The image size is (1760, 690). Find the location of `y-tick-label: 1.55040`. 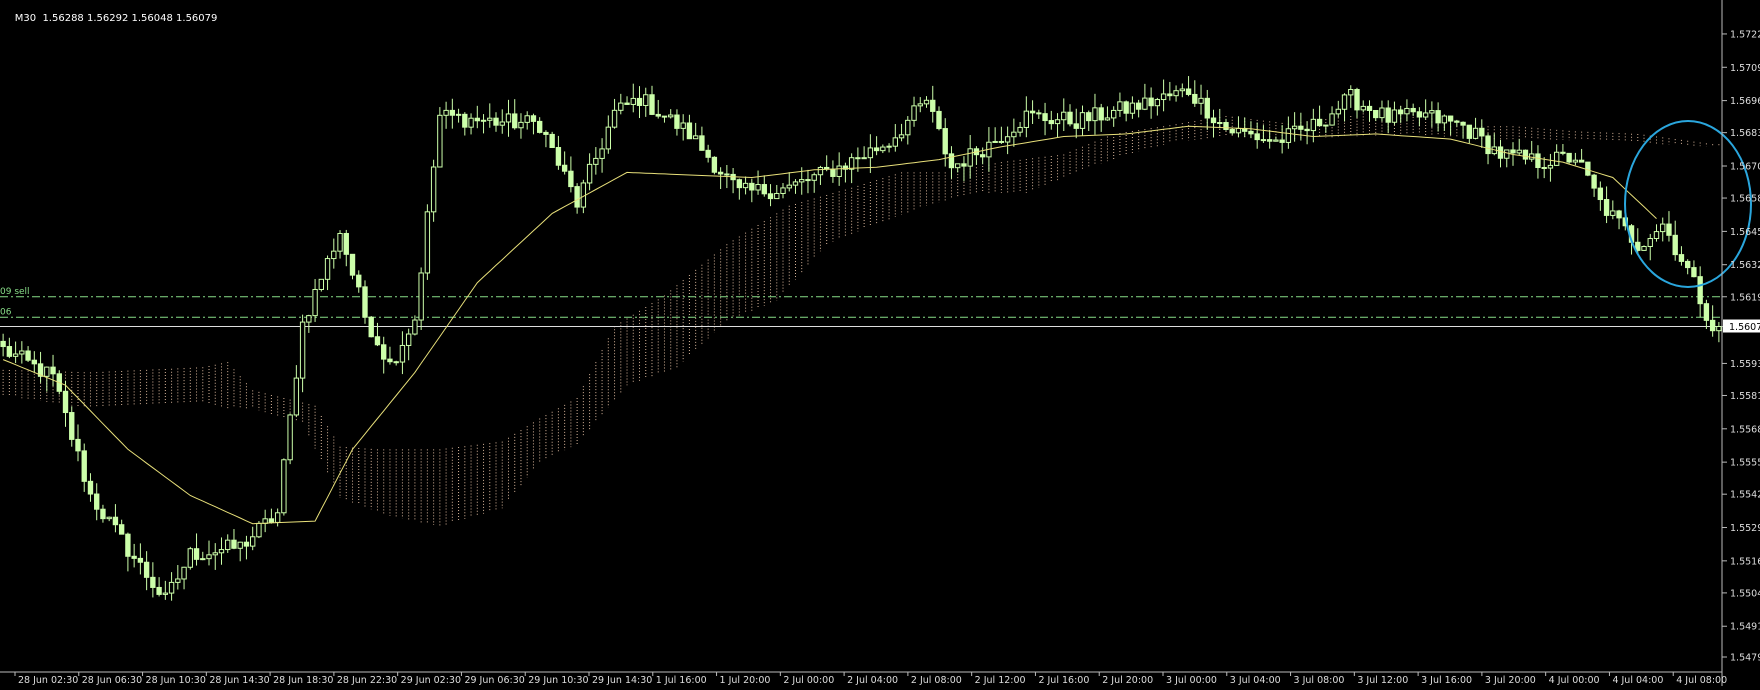

y-tick-label: 1.55040 is located at coordinates (1745, 593).